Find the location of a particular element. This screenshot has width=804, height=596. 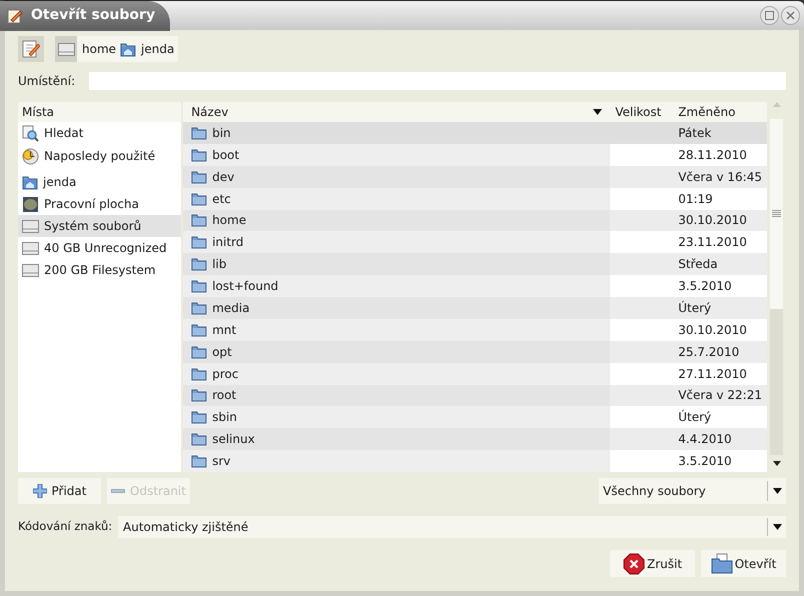

file-row: home 30.10.2010 is located at coordinates (475, 221).